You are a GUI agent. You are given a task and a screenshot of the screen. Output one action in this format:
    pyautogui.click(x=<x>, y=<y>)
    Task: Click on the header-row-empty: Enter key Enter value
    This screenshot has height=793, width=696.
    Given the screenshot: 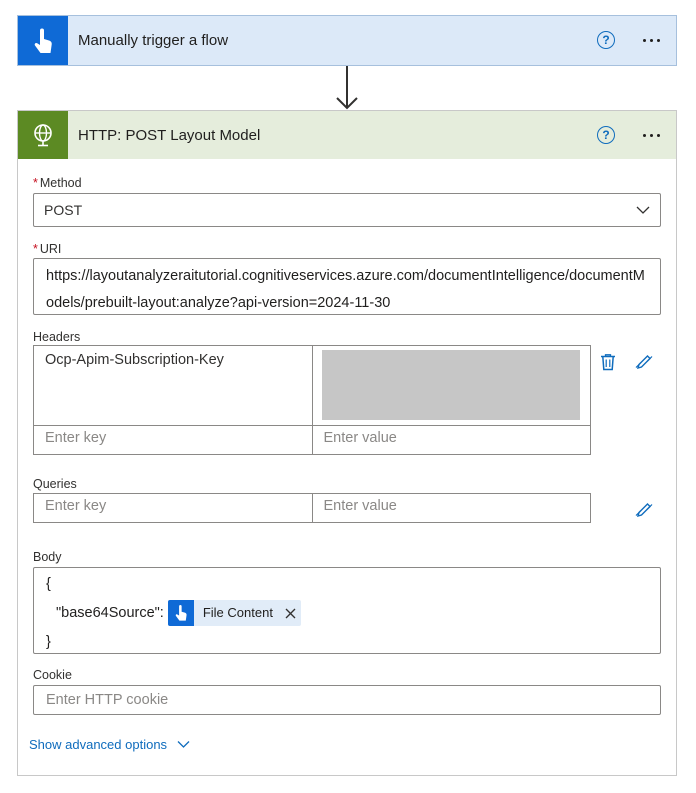 What is the action you would take?
    pyautogui.click(x=312, y=440)
    